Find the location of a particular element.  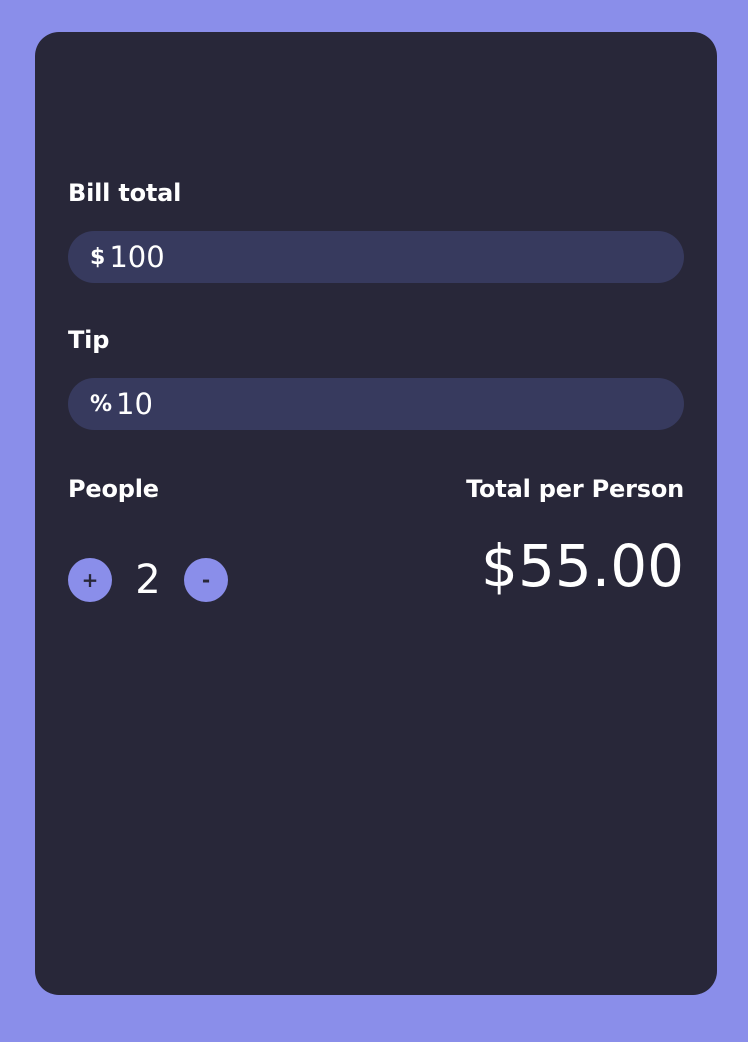

increment-people-button: + is located at coordinates (90, 580).